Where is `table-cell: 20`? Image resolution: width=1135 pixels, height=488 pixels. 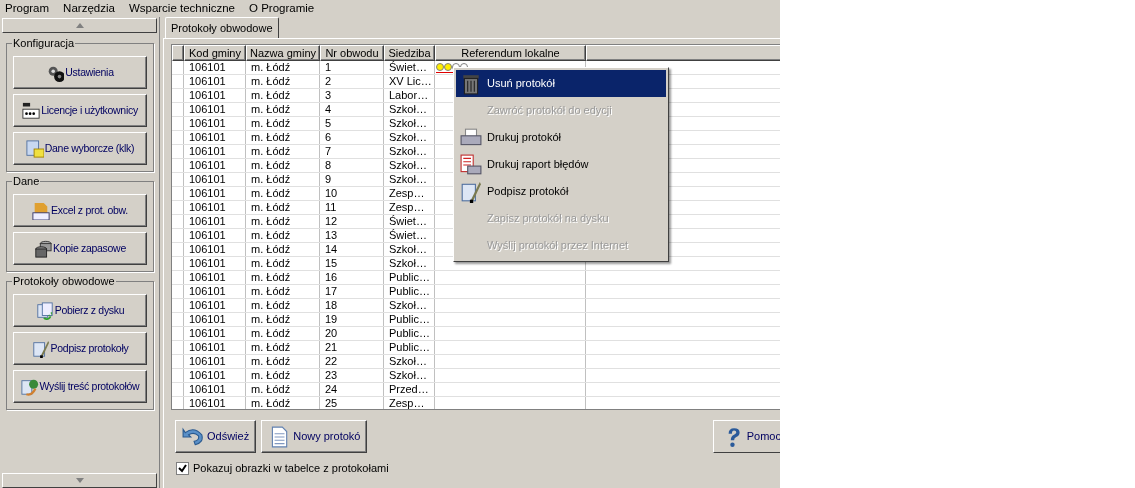
table-cell: 20 is located at coordinates (352, 333).